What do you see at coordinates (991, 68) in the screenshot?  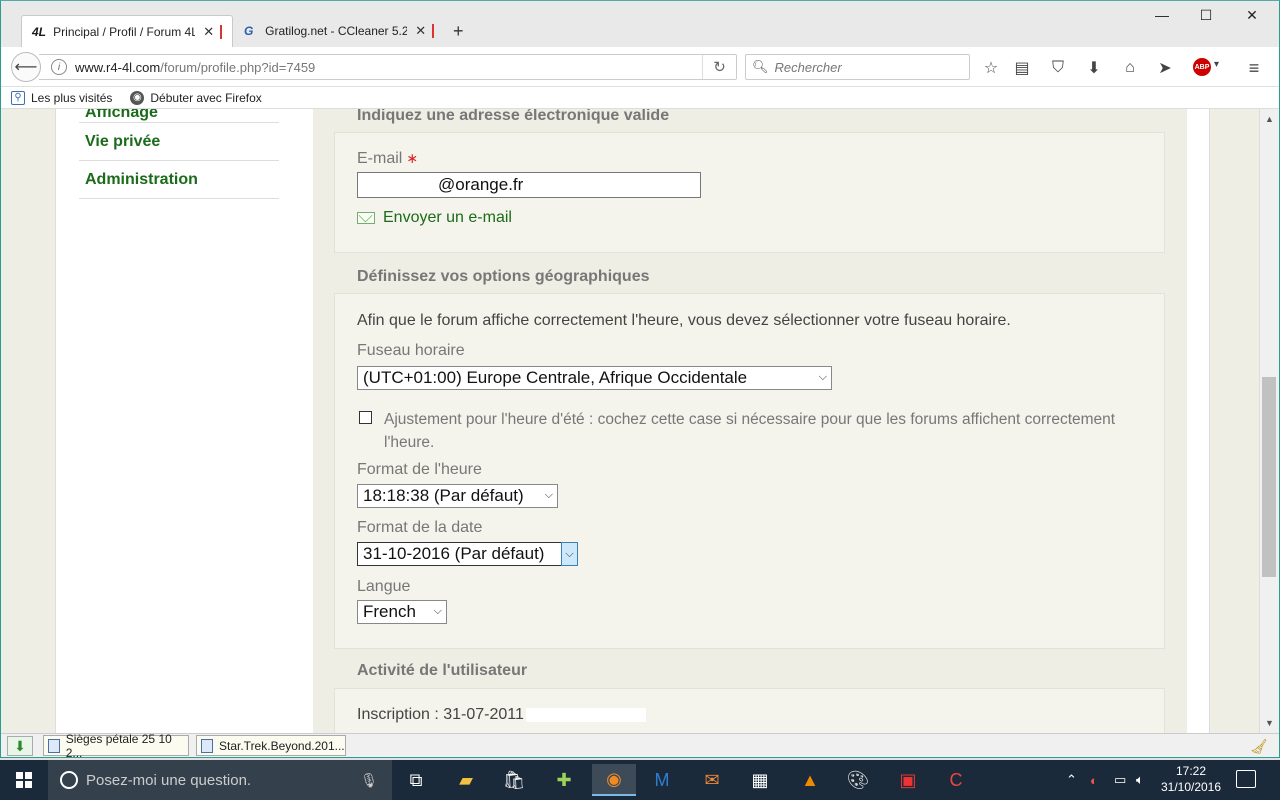 I see `bookmark-star-icon: ☆` at bounding box center [991, 68].